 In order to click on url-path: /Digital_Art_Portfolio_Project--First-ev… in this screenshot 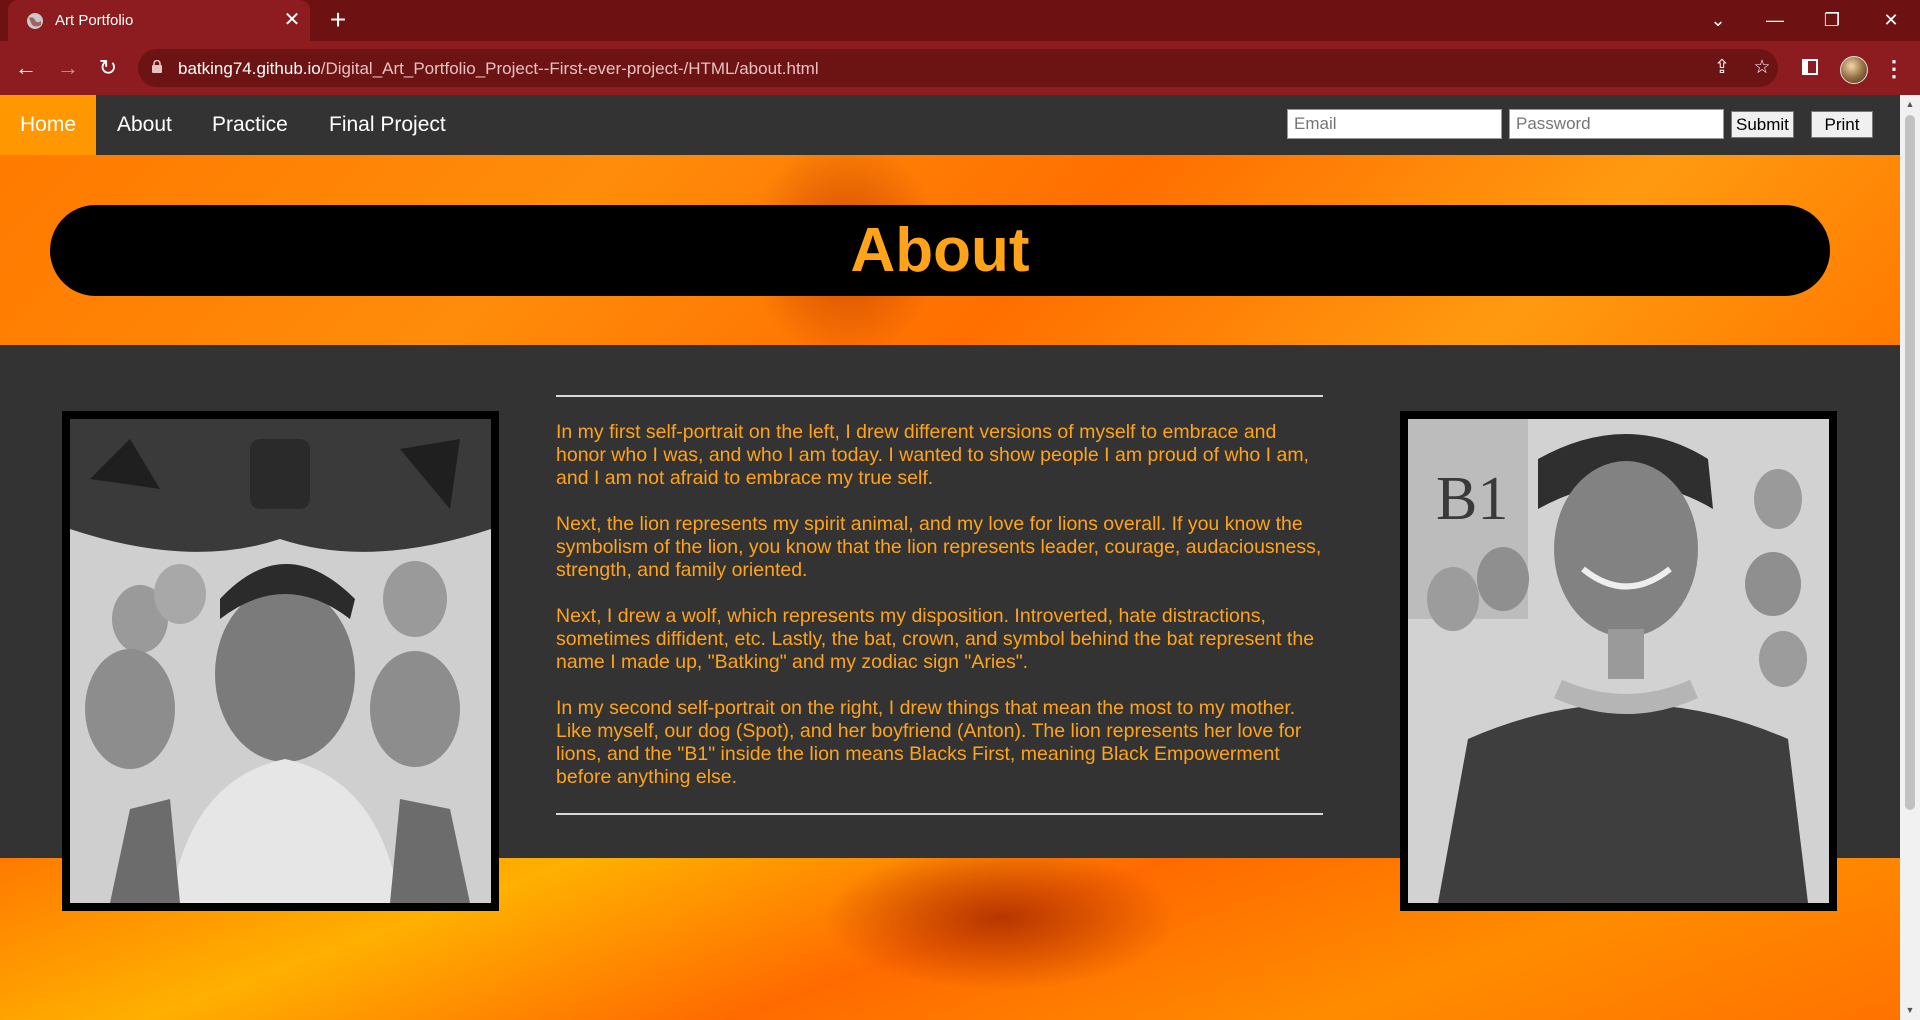, I will do `click(569, 68)`.